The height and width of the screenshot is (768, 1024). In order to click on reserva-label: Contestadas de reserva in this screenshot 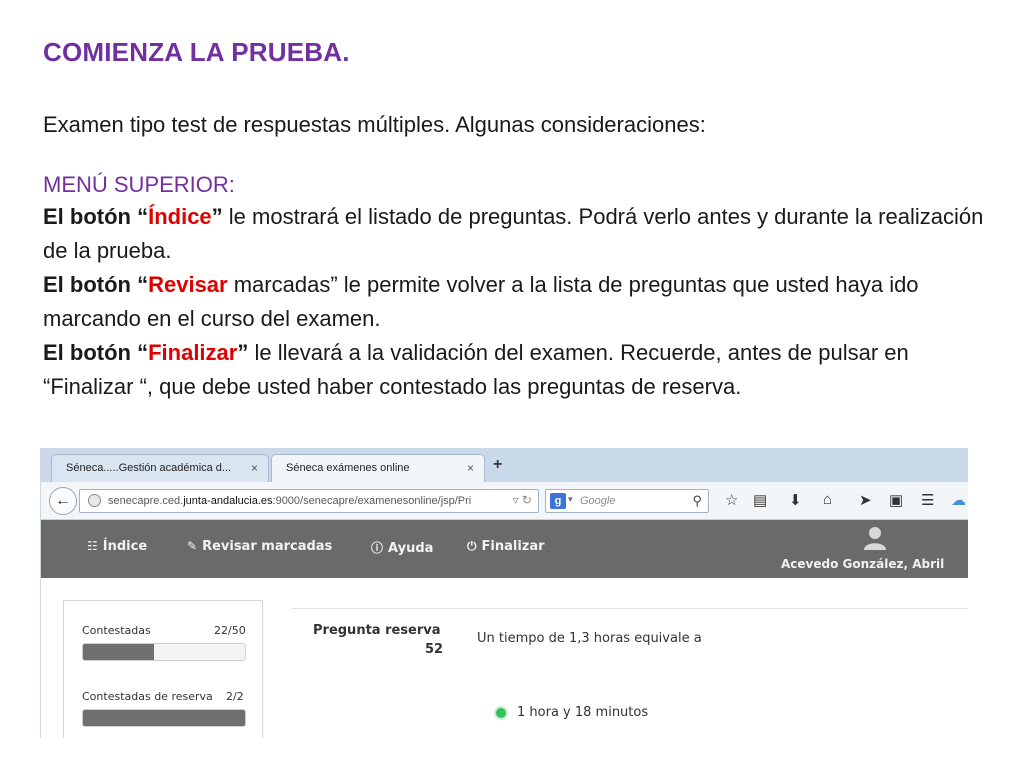, I will do `click(147, 696)`.